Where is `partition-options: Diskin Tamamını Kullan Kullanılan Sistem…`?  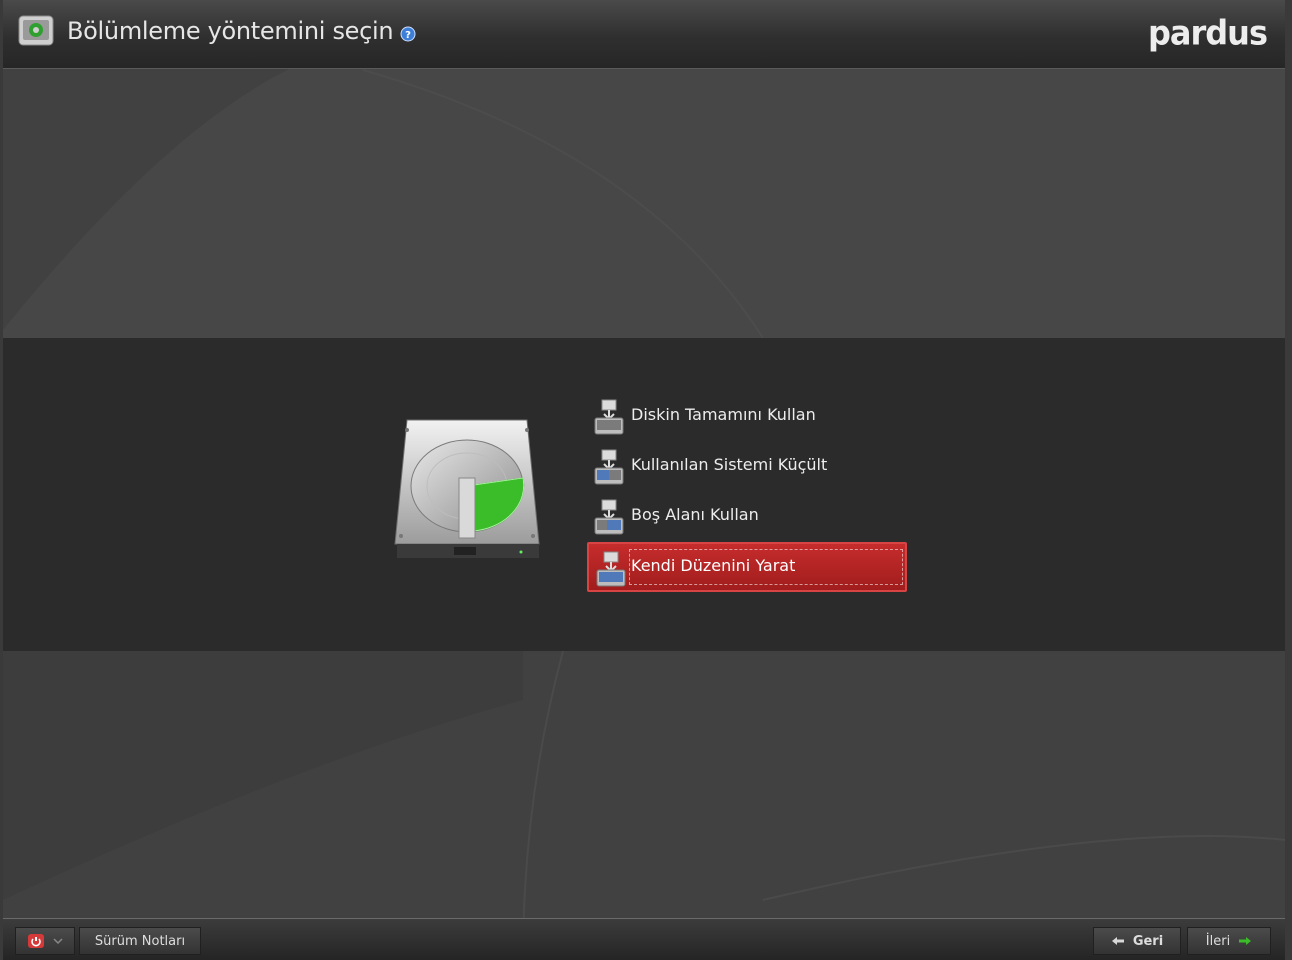 partition-options: Diskin Tamamını Kullan Kullanılan Sistem… is located at coordinates (747, 492).